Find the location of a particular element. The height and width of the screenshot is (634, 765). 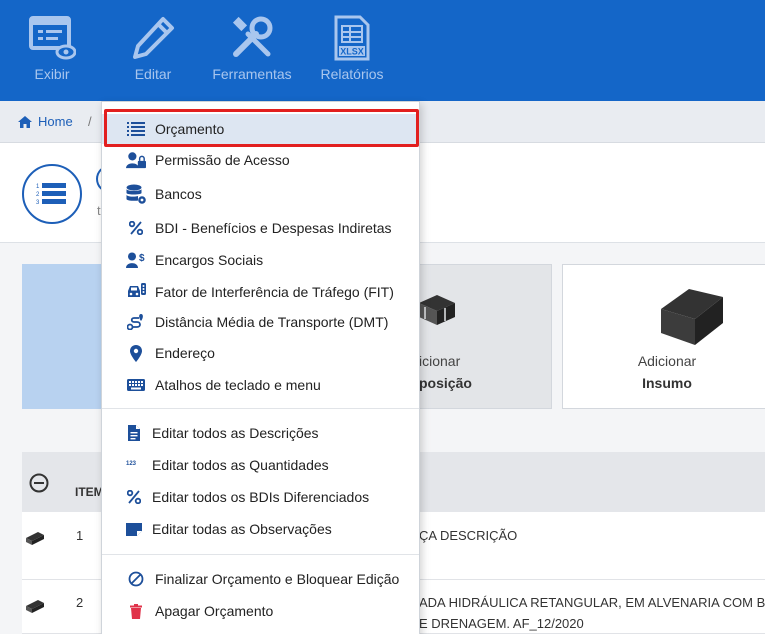

numbers-icon: 123 is located at coordinates (134, 465).